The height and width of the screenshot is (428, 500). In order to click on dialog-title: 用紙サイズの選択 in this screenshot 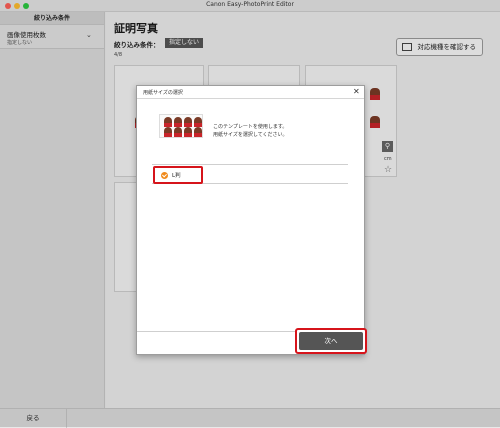, I will do `click(163, 93)`.